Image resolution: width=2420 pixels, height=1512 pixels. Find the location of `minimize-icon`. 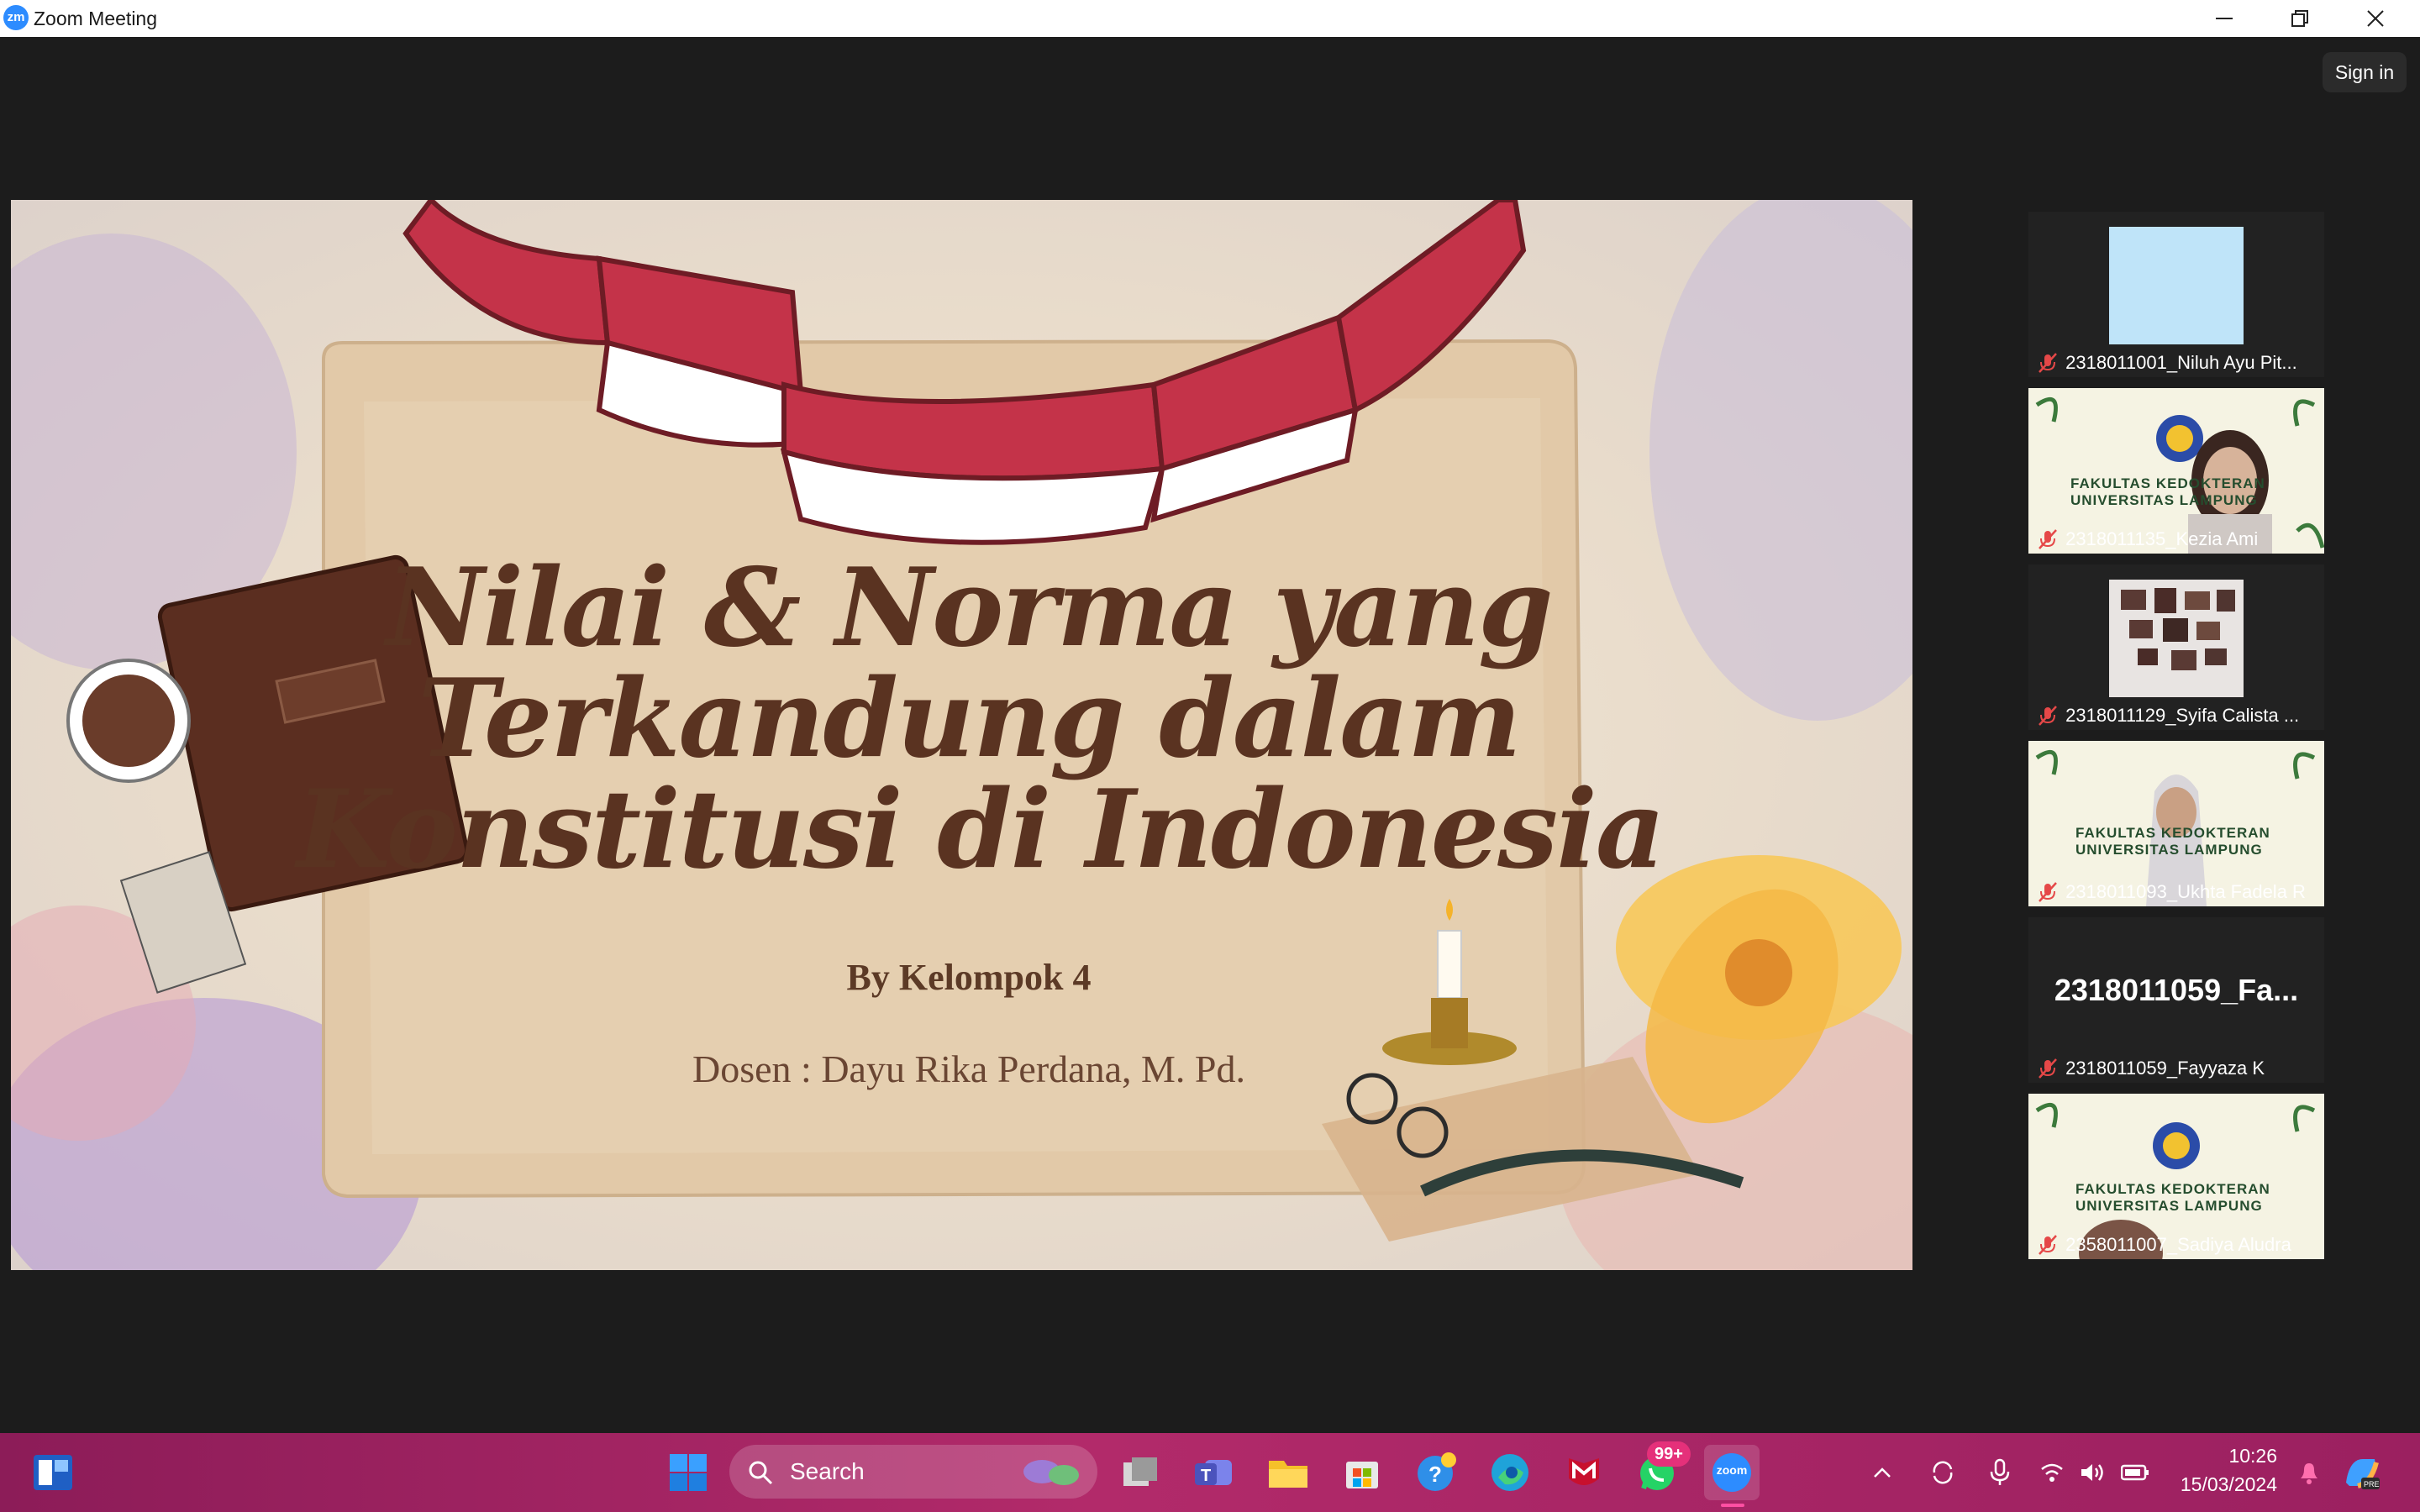

minimize-icon is located at coordinates (2224, 18).